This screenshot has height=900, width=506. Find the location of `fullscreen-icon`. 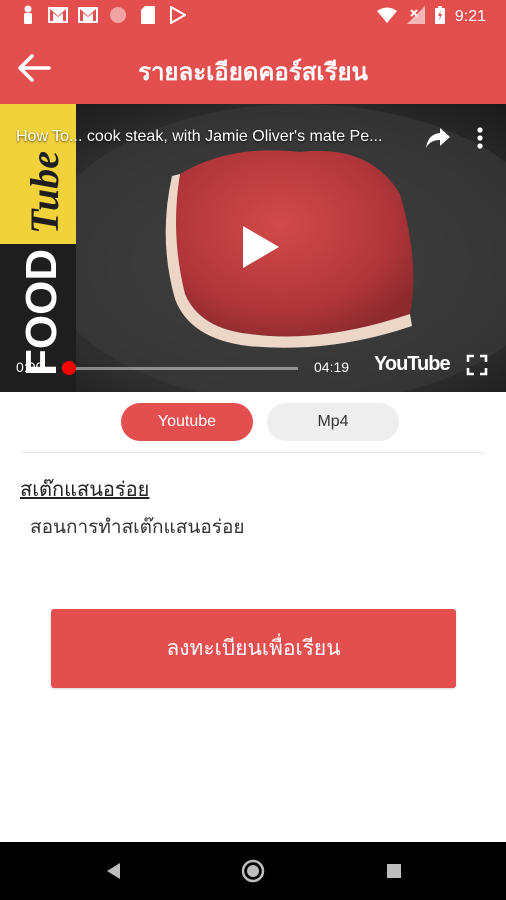

fullscreen-icon is located at coordinates (477, 365).